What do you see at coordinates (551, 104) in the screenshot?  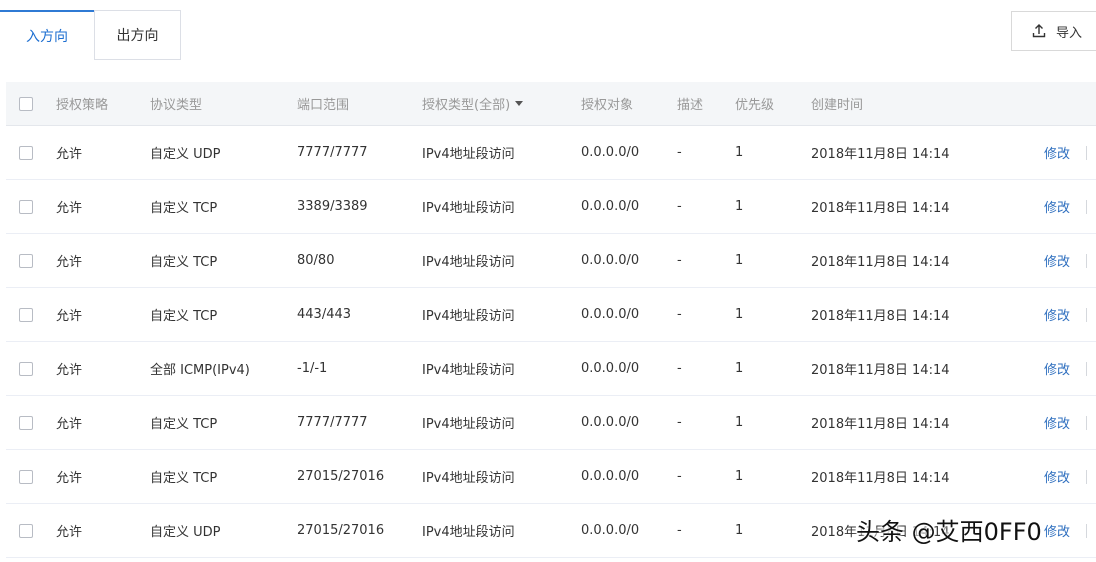 I see `table-header: 授权策略 协议类型 端口范围 授权类型(全部) 授权对象 描述 优先级 创建时间` at bounding box center [551, 104].